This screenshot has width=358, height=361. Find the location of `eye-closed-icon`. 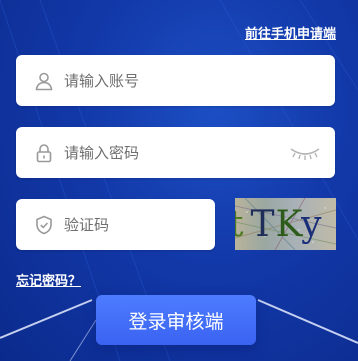

eye-closed-icon is located at coordinates (305, 153).